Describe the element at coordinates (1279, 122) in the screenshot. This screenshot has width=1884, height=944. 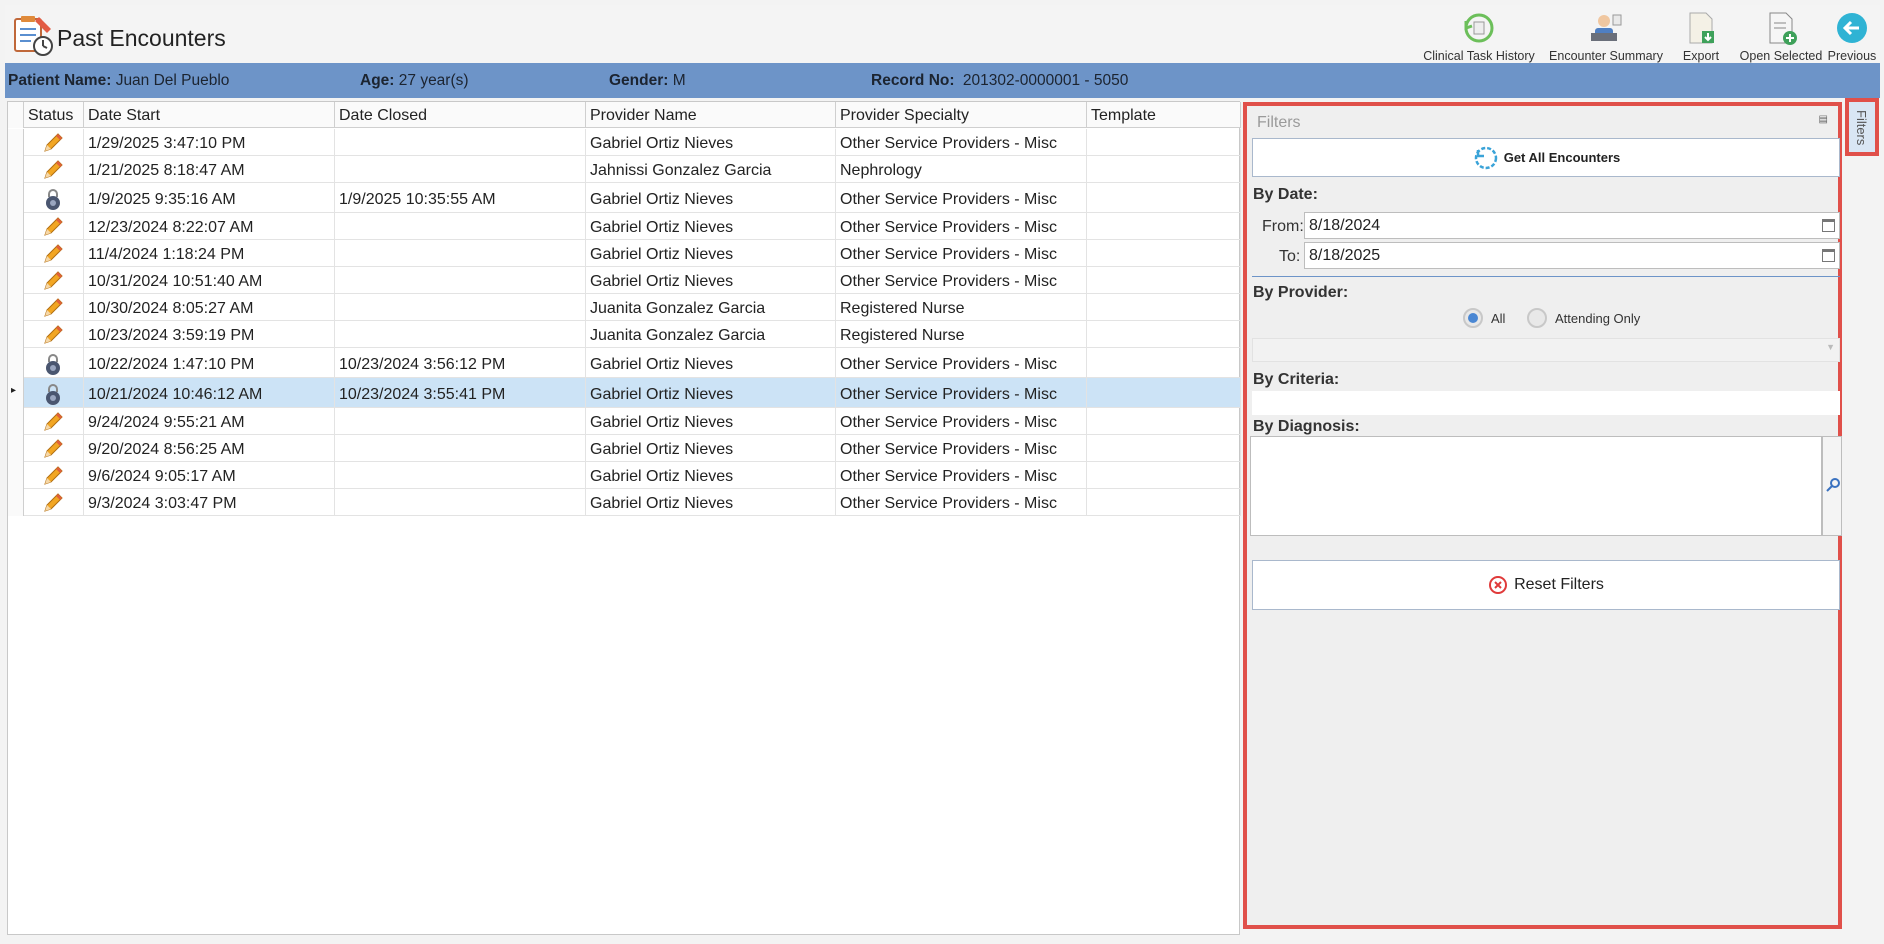
I see `filters-title: Filters` at that location.